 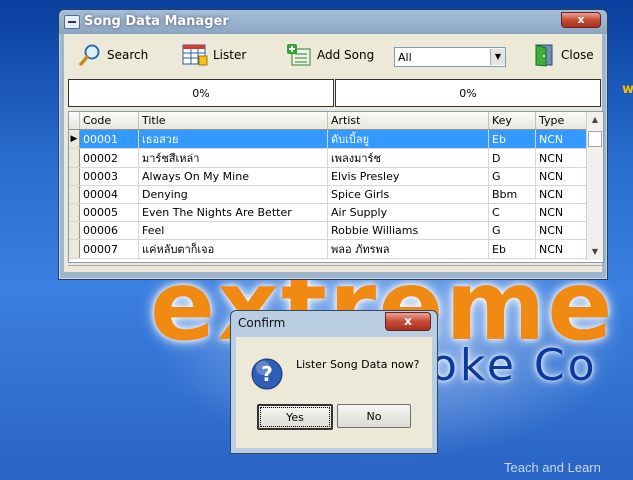 What do you see at coordinates (408, 176) in the screenshot?
I see `cell-artist: Elvis Presley` at bounding box center [408, 176].